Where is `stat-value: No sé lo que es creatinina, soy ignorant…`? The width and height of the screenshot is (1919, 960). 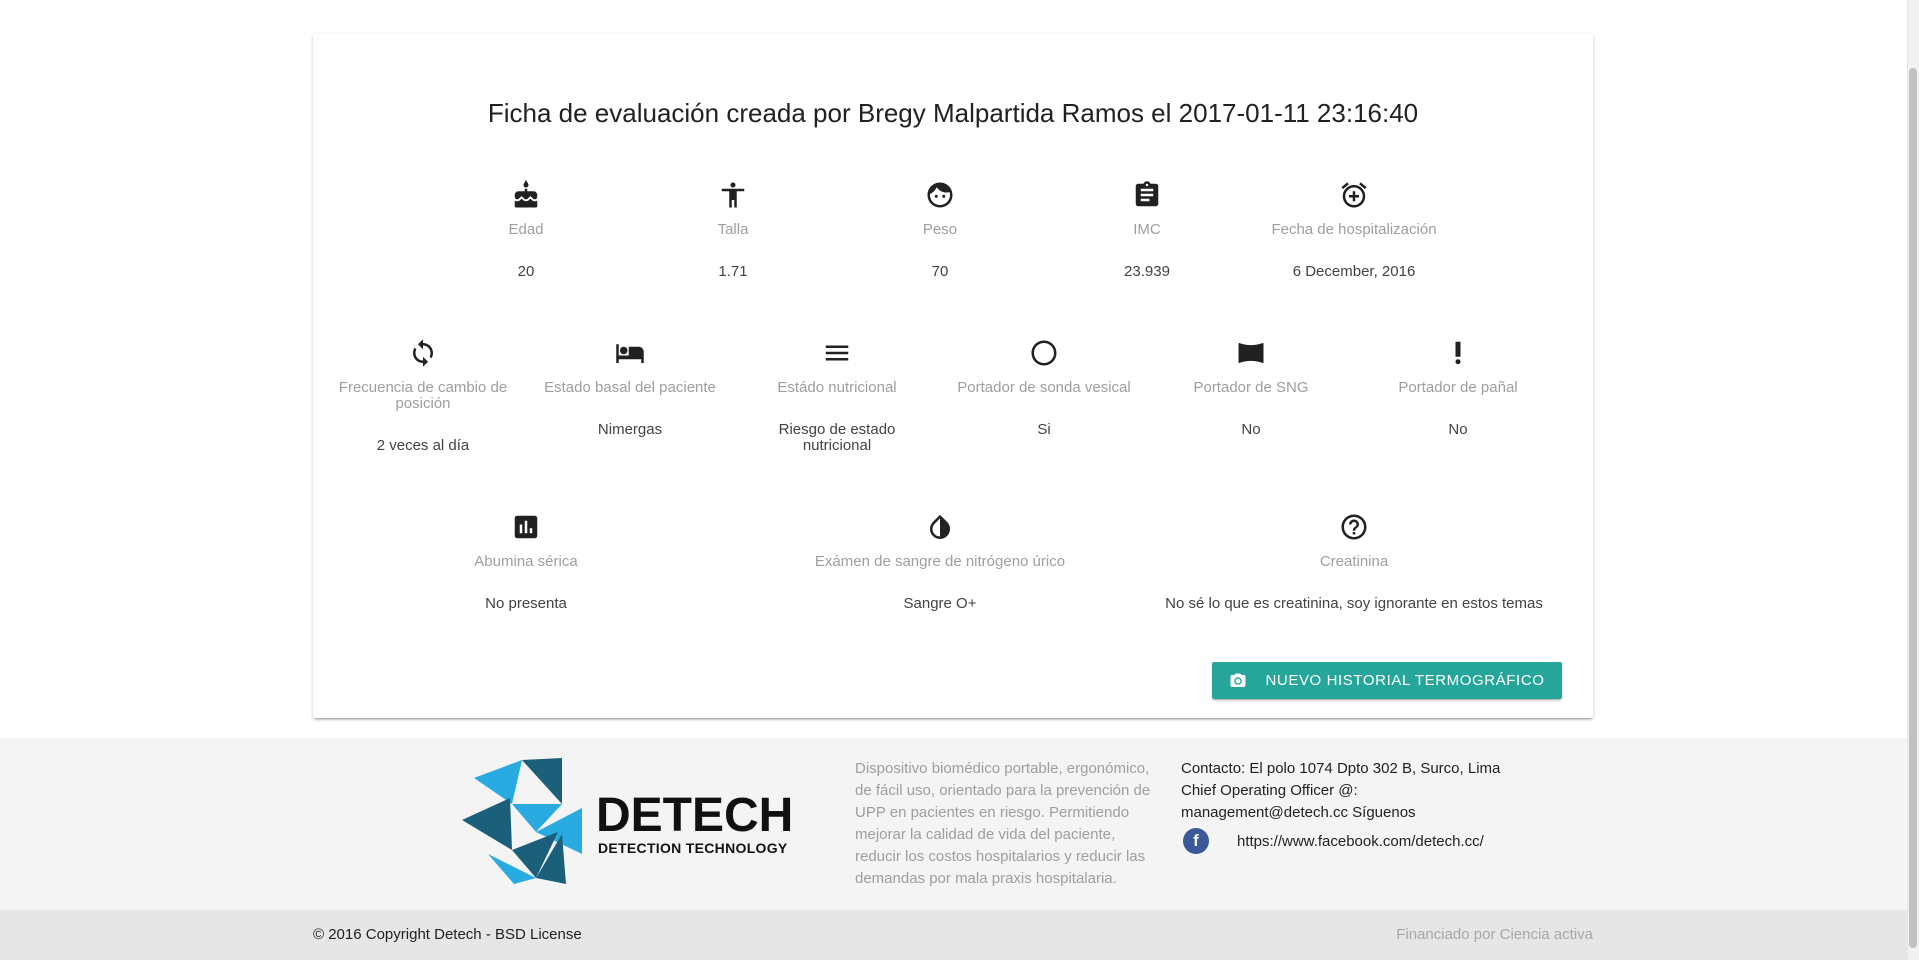 stat-value: No sé lo que es creatinina, soy ignorant… is located at coordinates (1354, 603).